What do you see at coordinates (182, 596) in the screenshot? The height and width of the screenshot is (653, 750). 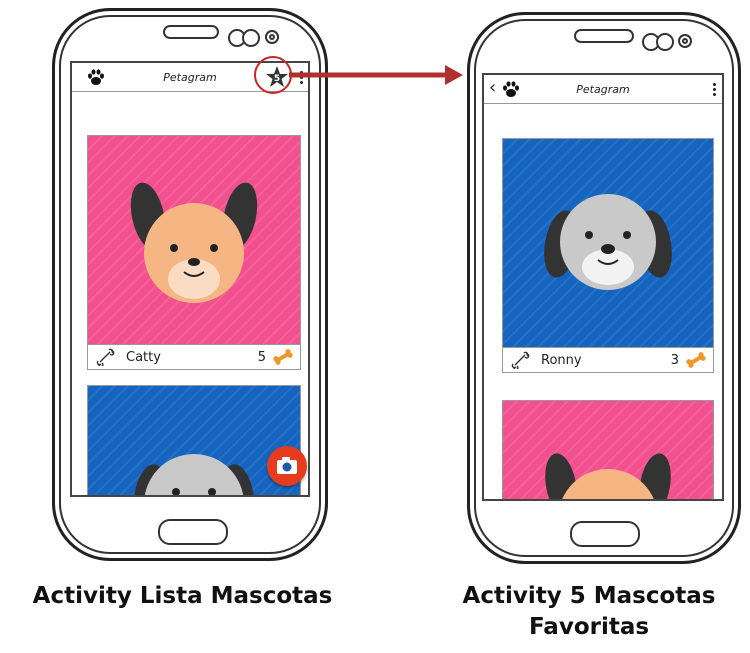 I see `left-caption: Activity Lista Mascotas` at bounding box center [182, 596].